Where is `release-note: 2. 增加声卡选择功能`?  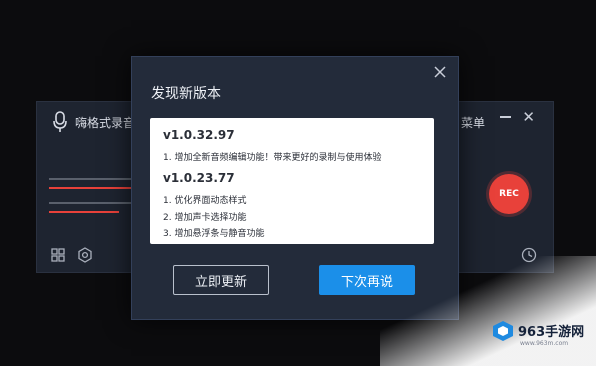 release-note: 2. 增加声卡选择功能 is located at coordinates (205, 218).